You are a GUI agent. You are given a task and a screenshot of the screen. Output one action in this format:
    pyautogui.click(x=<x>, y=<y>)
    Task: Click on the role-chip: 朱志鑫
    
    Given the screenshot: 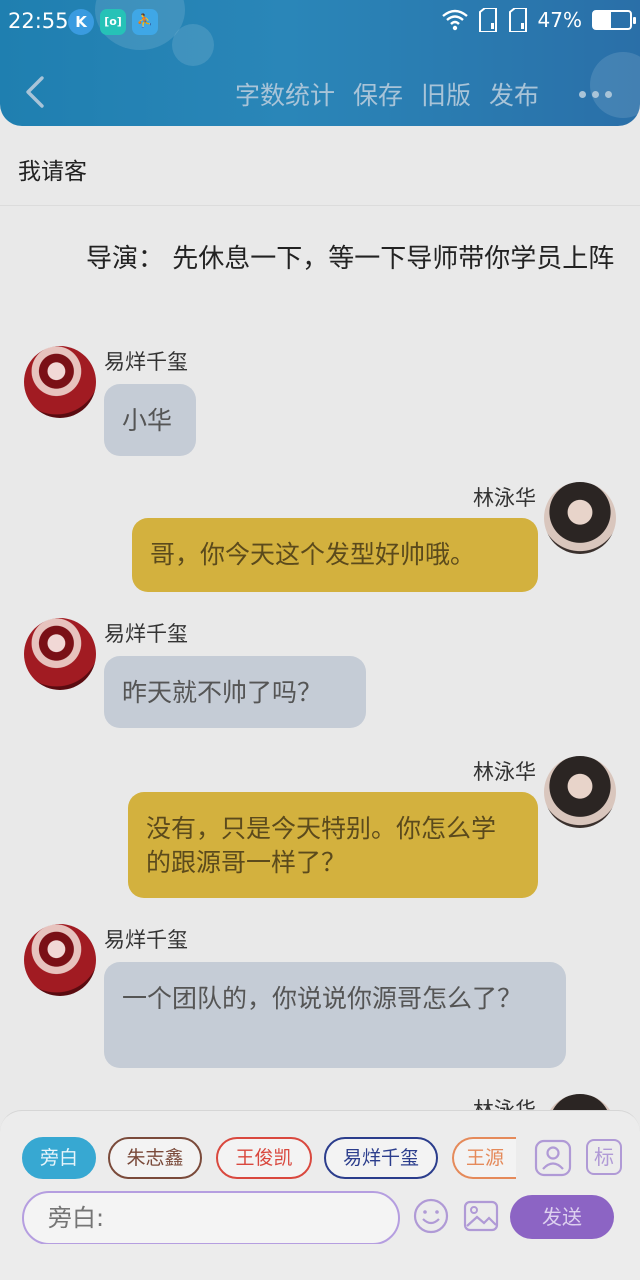 What is the action you would take?
    pyautogui.click(x=155, y=1158)
    